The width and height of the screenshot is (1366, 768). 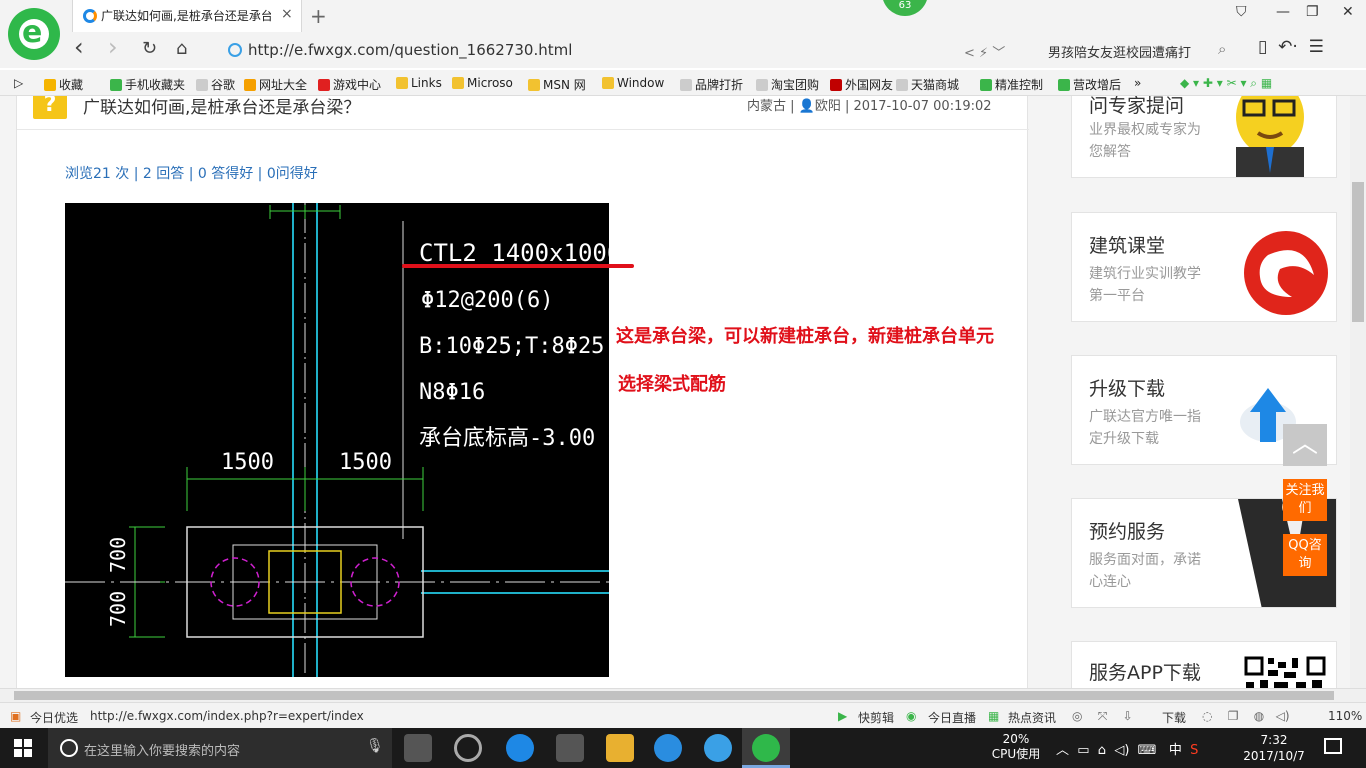 I want to click on new-tab-button: +, so click(x=318, y=16).